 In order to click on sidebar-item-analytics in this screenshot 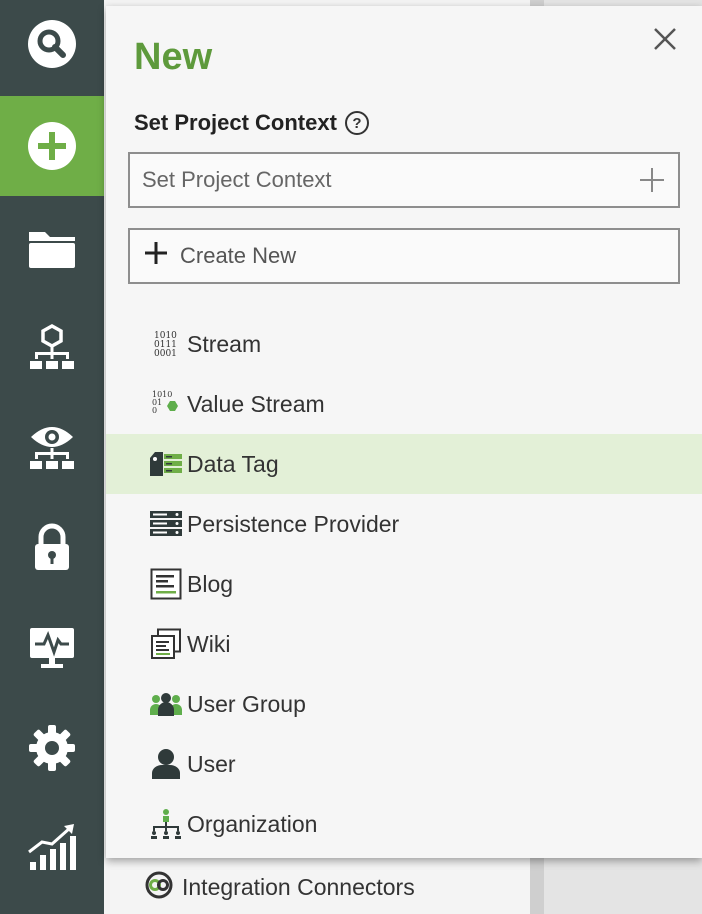, I will do `click(52, 848)`.